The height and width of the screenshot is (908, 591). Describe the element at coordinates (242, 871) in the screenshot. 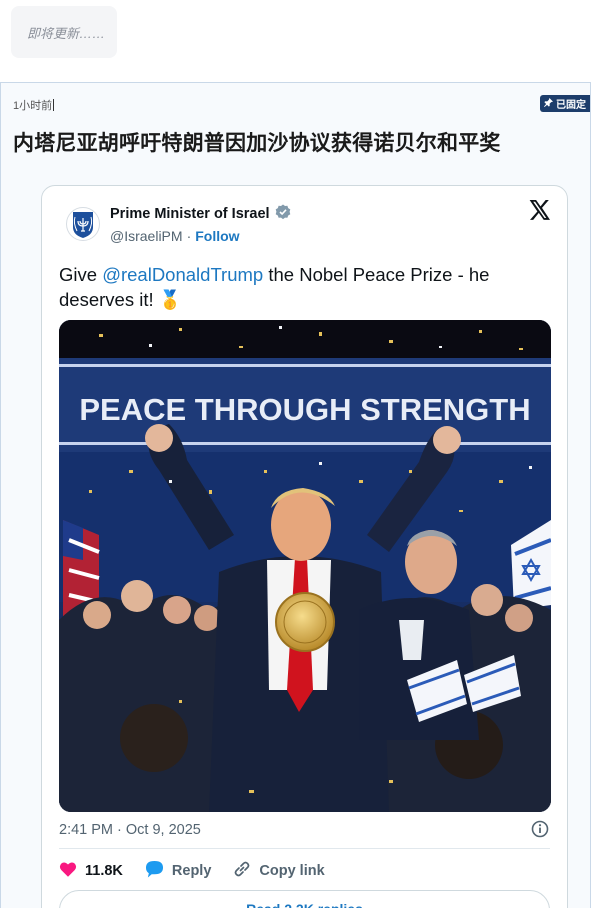

I see `link-icon` at that location.